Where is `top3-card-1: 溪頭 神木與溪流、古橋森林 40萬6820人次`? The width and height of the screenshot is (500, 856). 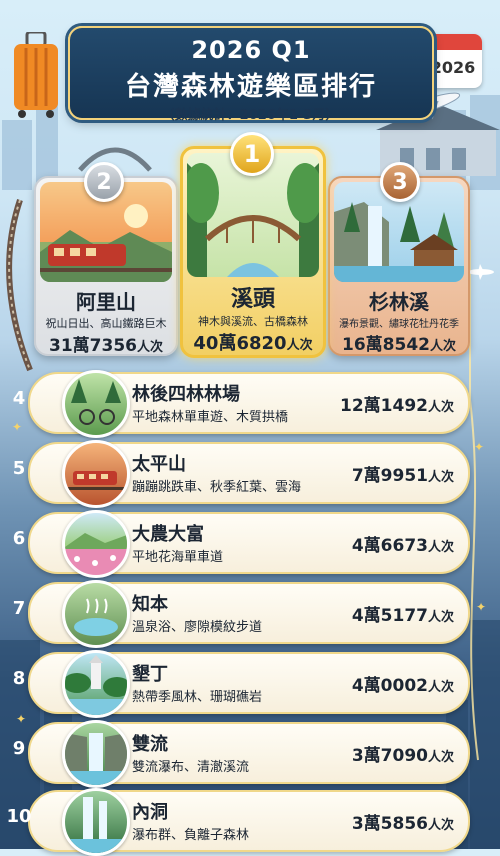
top3-card-1: 溪頭 神木與溪流、古橋森林 40萬6820人次 is located at coordinates (253, 252).